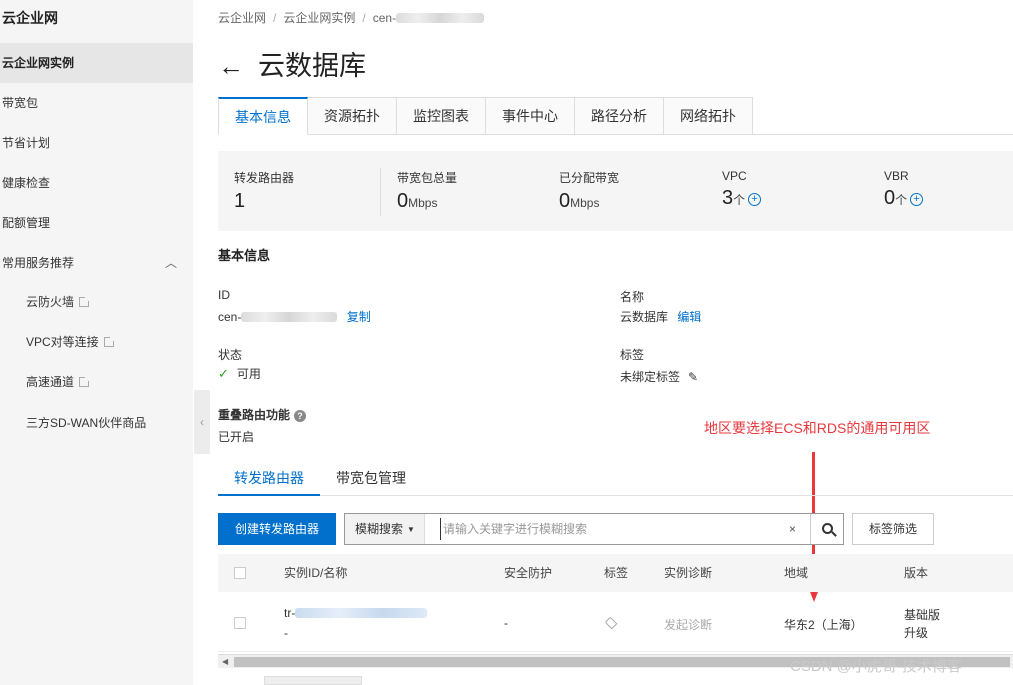 Image resolution: width=1013 pixels, height=685 pixels. Describe the element at coordinates (239, 373) in the screenshot. I see `status-value-row: ✓ 可用` at that location.